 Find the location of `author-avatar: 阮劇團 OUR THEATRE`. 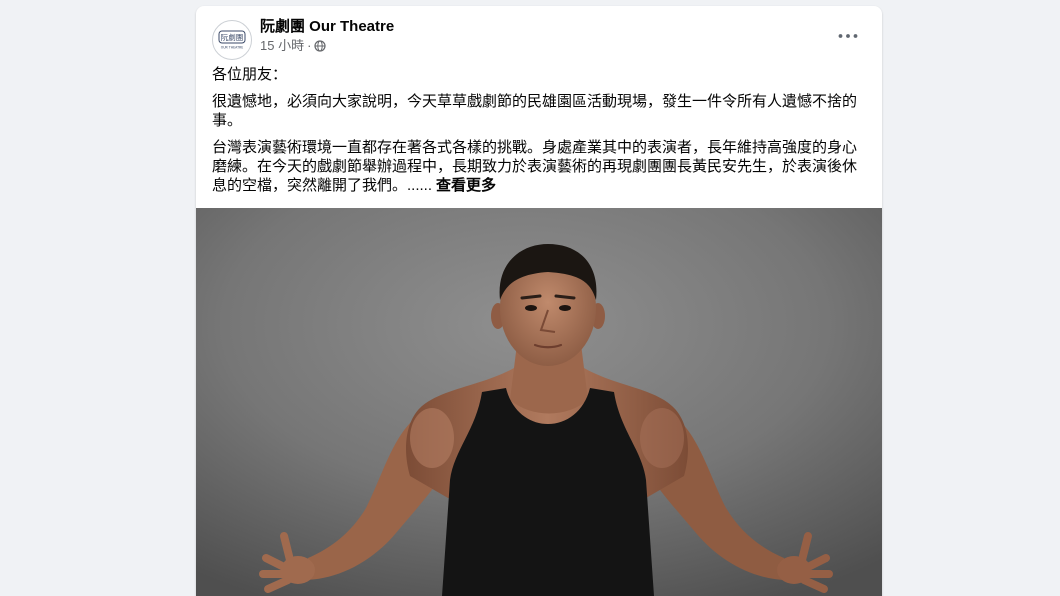

author-avatar: 阮劇團 OUR THEATRE is located at coordinates (232, 40).